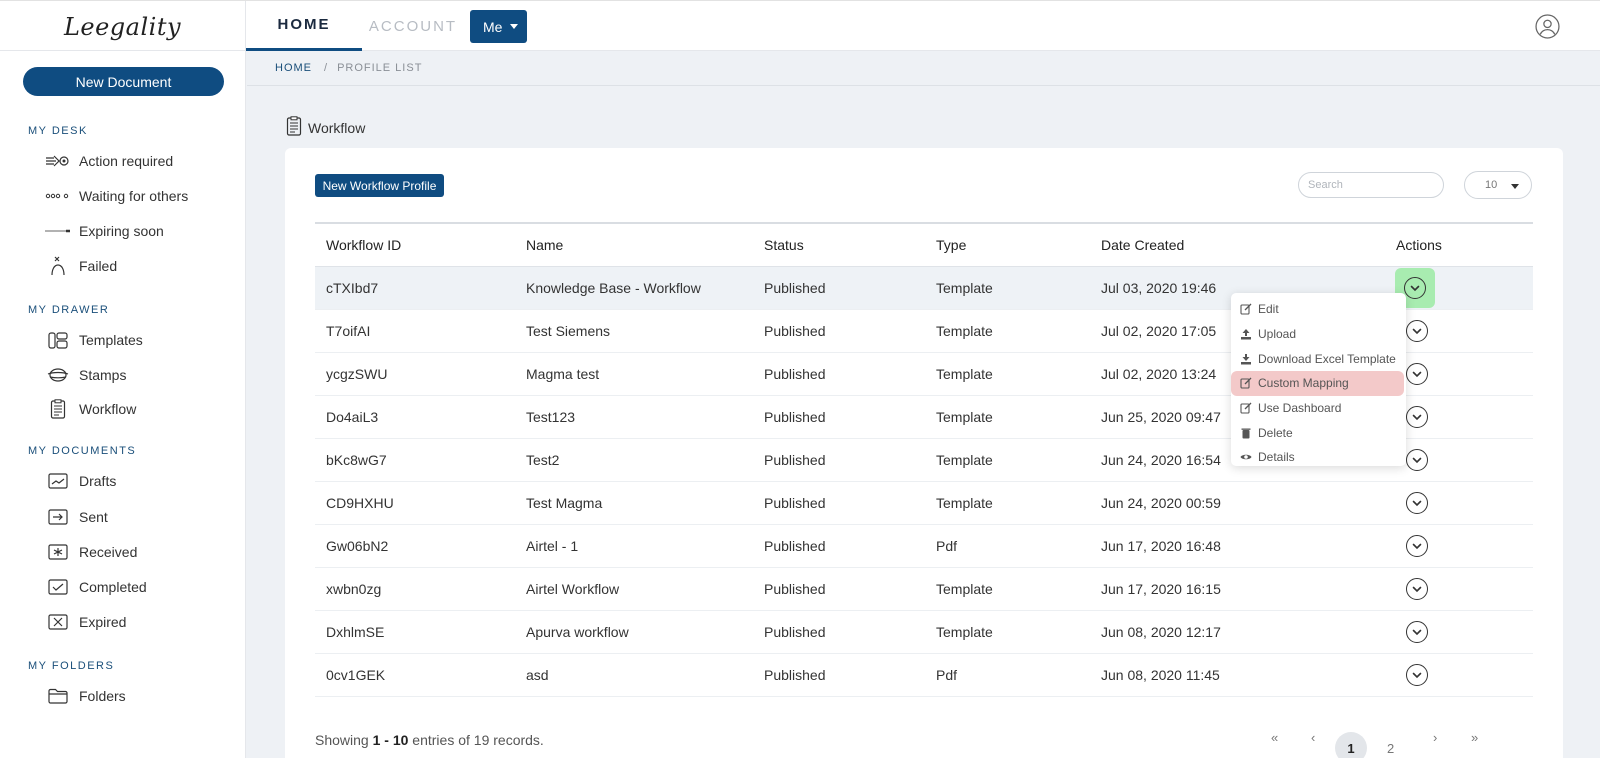 Image resolution: width=1600 pixels, height=758 pixels. Describe the element at coordinates (1474, 737) in the screenshot. I see `pagination-last: »` at that location.